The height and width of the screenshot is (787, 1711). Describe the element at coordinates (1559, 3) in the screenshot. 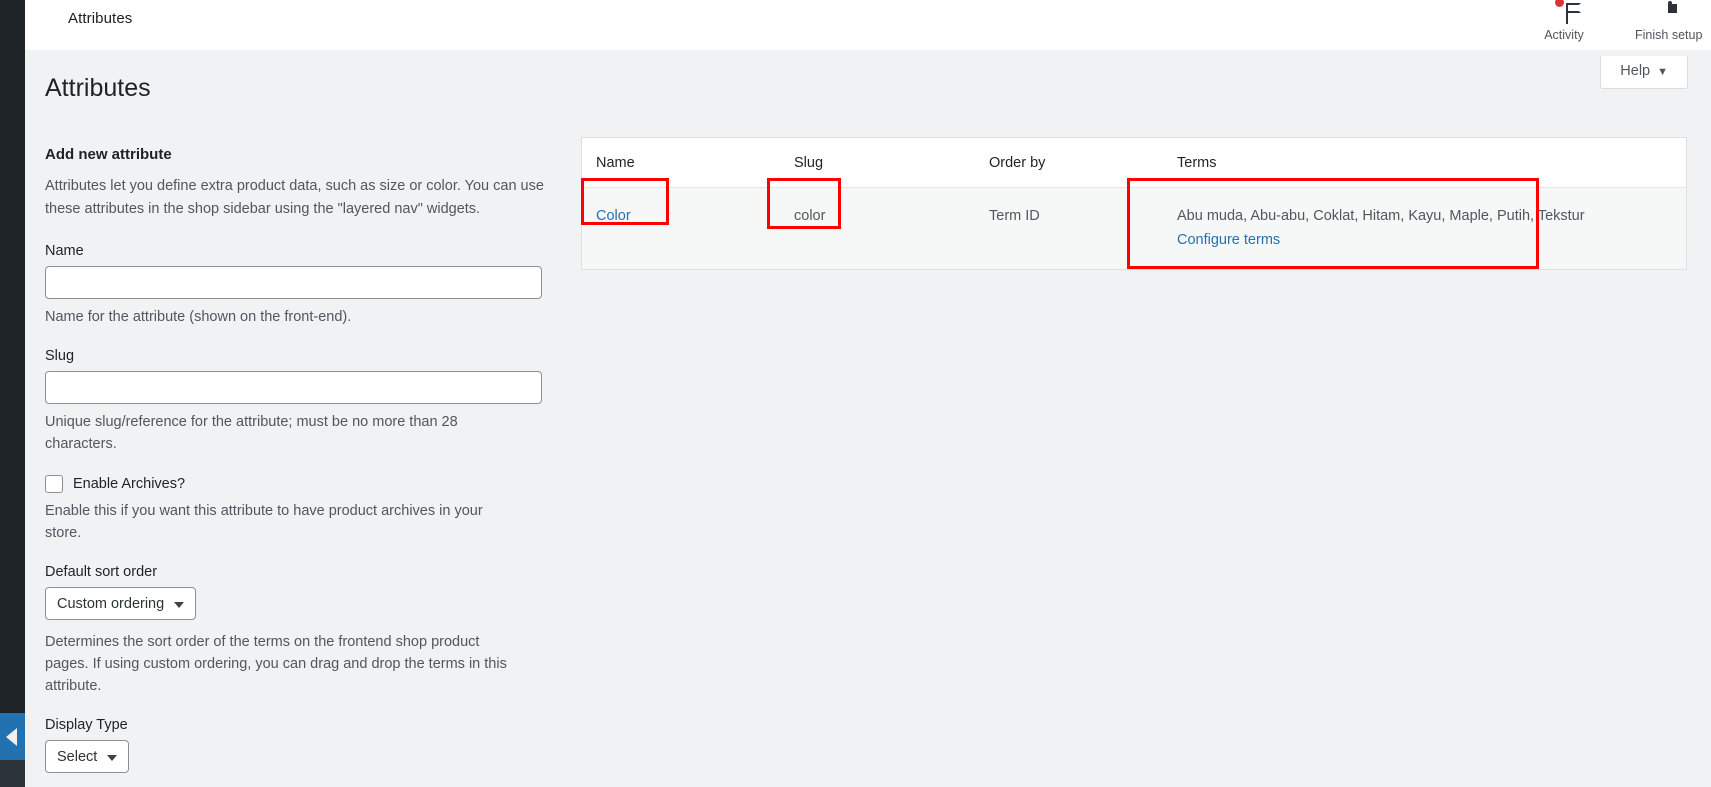

I see `notification-badge-dot` at that location.